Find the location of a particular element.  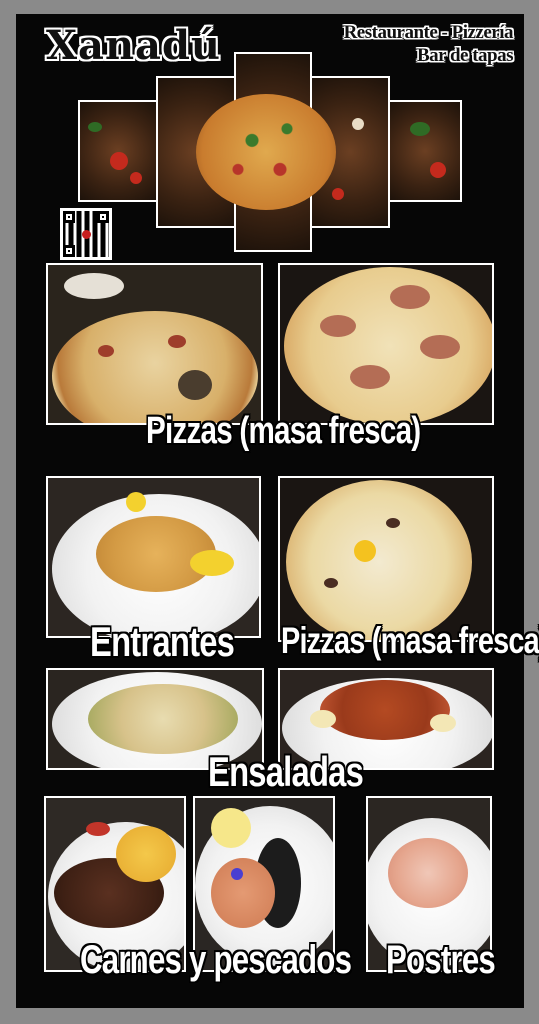

section-label-entrantes: Entrantes is located at coordinates (162, 641).